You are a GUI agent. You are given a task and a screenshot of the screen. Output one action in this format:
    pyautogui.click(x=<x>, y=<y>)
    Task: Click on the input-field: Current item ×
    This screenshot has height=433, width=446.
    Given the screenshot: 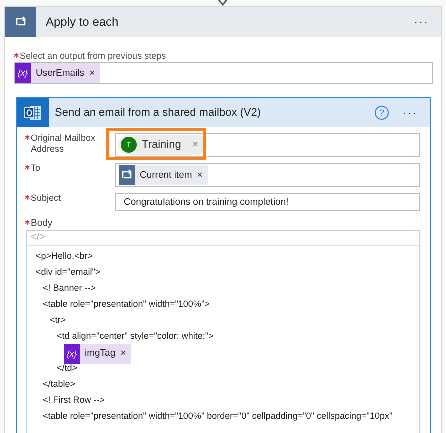 What is the action you would take?
    pyautogui.click(x=267, y=175)
    